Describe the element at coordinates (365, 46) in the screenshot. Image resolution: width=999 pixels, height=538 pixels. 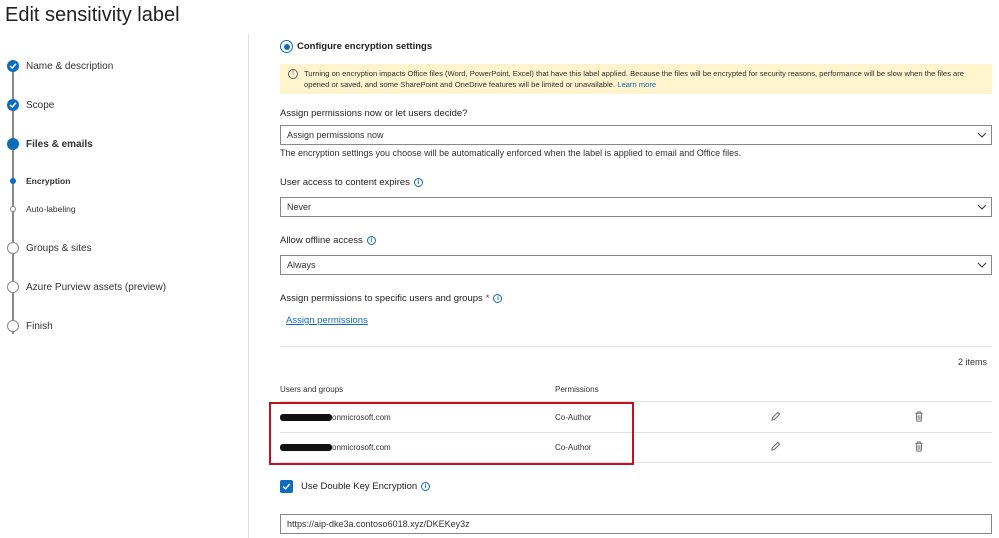
I see `configure-encryption-label: Configure encryption settings` at that location.